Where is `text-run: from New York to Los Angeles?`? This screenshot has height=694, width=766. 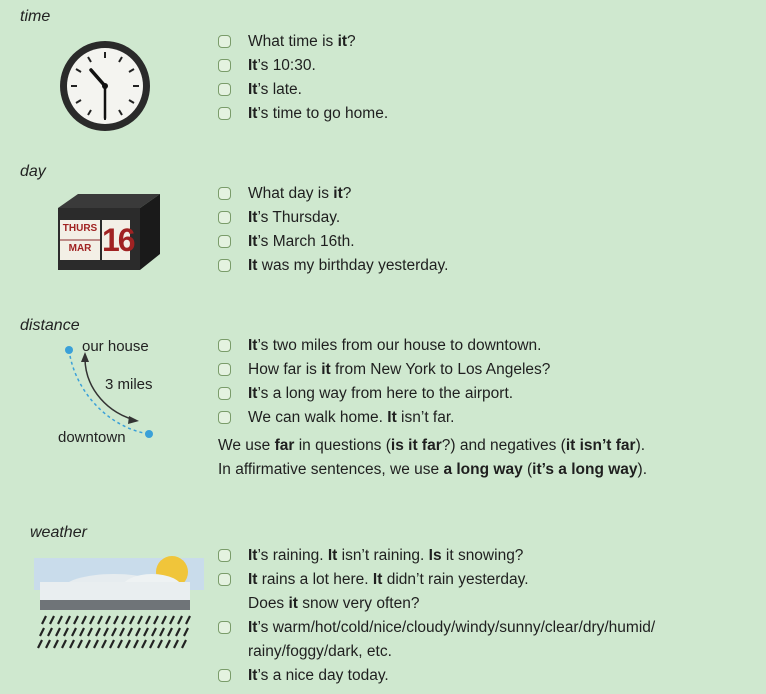 text-run: from New York to Los Angeles? is located at coordinates (440, 369).